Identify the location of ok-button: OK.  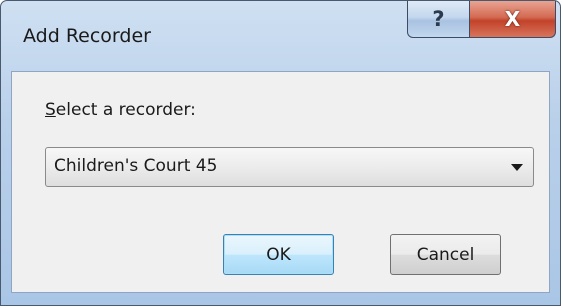
(278, 254).